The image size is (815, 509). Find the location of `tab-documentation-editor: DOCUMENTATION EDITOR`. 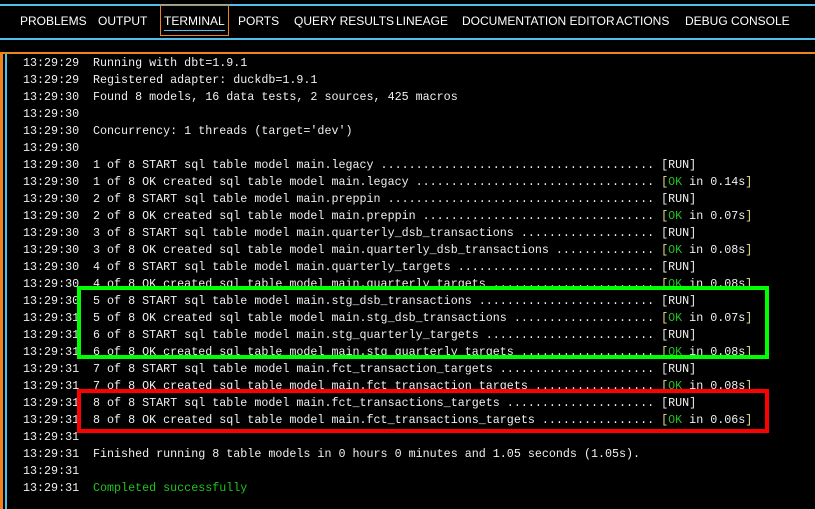

tab-documentation-editor: DOCUMENTATION EDITOR is located at coordinates (538, 21).